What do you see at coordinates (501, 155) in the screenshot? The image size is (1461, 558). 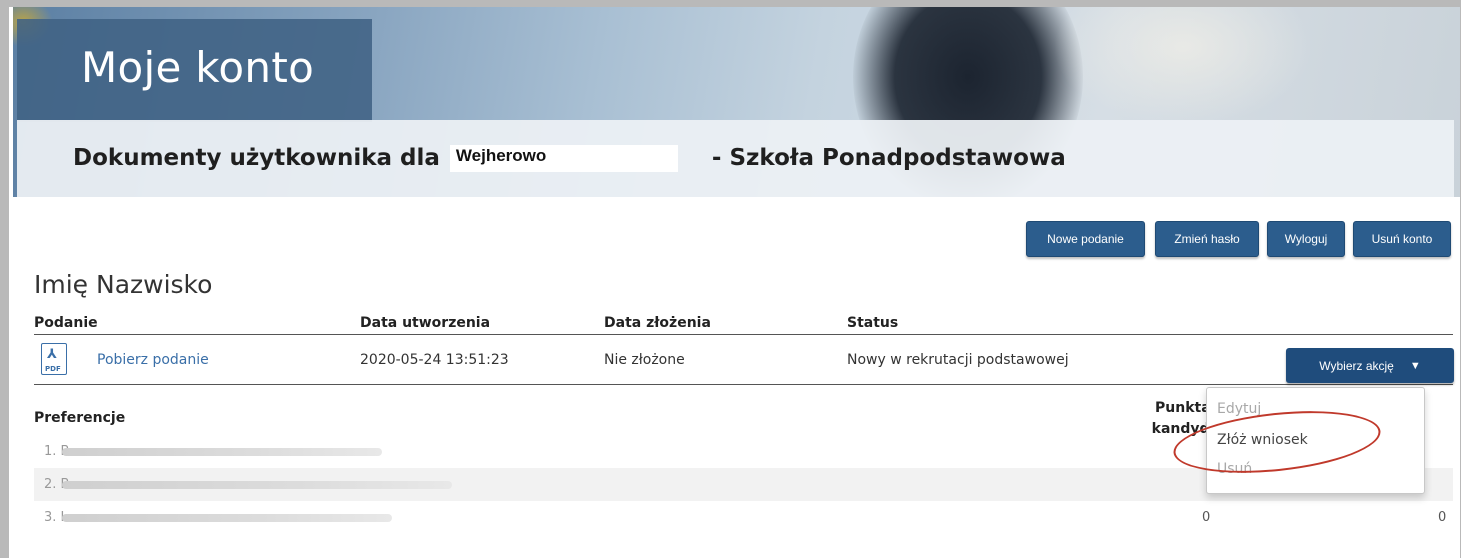 I see `institution-name: Wejherowo` at bounding box center [501, 155].